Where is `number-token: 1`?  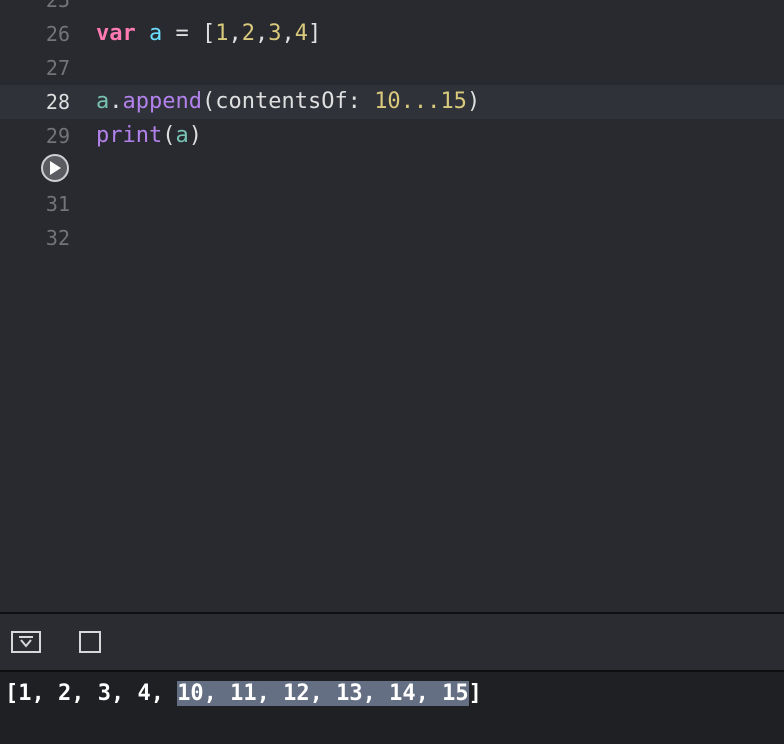 number-token: 1 is located at coordinates (222, 33).